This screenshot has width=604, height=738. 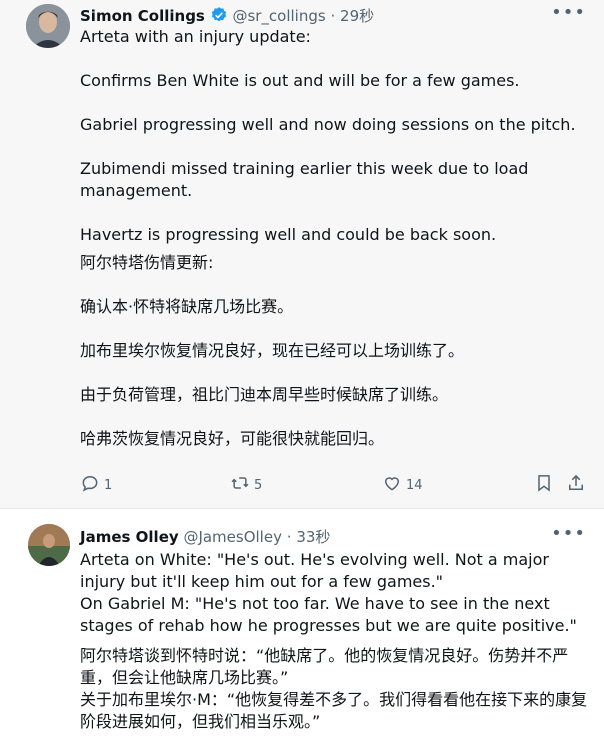 I want to click on retweet-count: 5, so click(x=258, y=485).